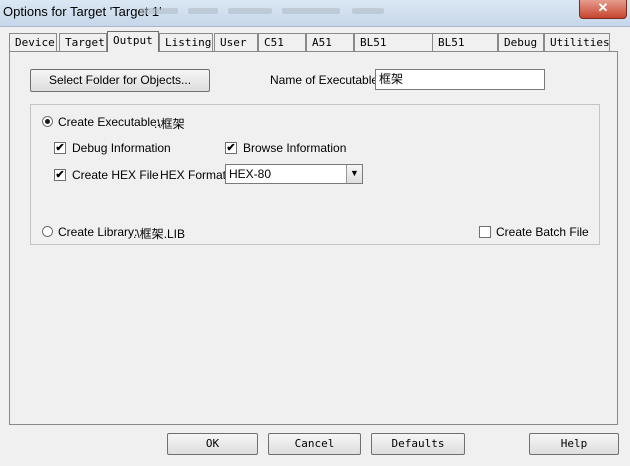 The height and width of the screenshot is (466, 630). What do you see at coordinates (109, 122) in the screenshot?
I see `create-executable-label: Create Executable:` at bounding box center [109, 122].